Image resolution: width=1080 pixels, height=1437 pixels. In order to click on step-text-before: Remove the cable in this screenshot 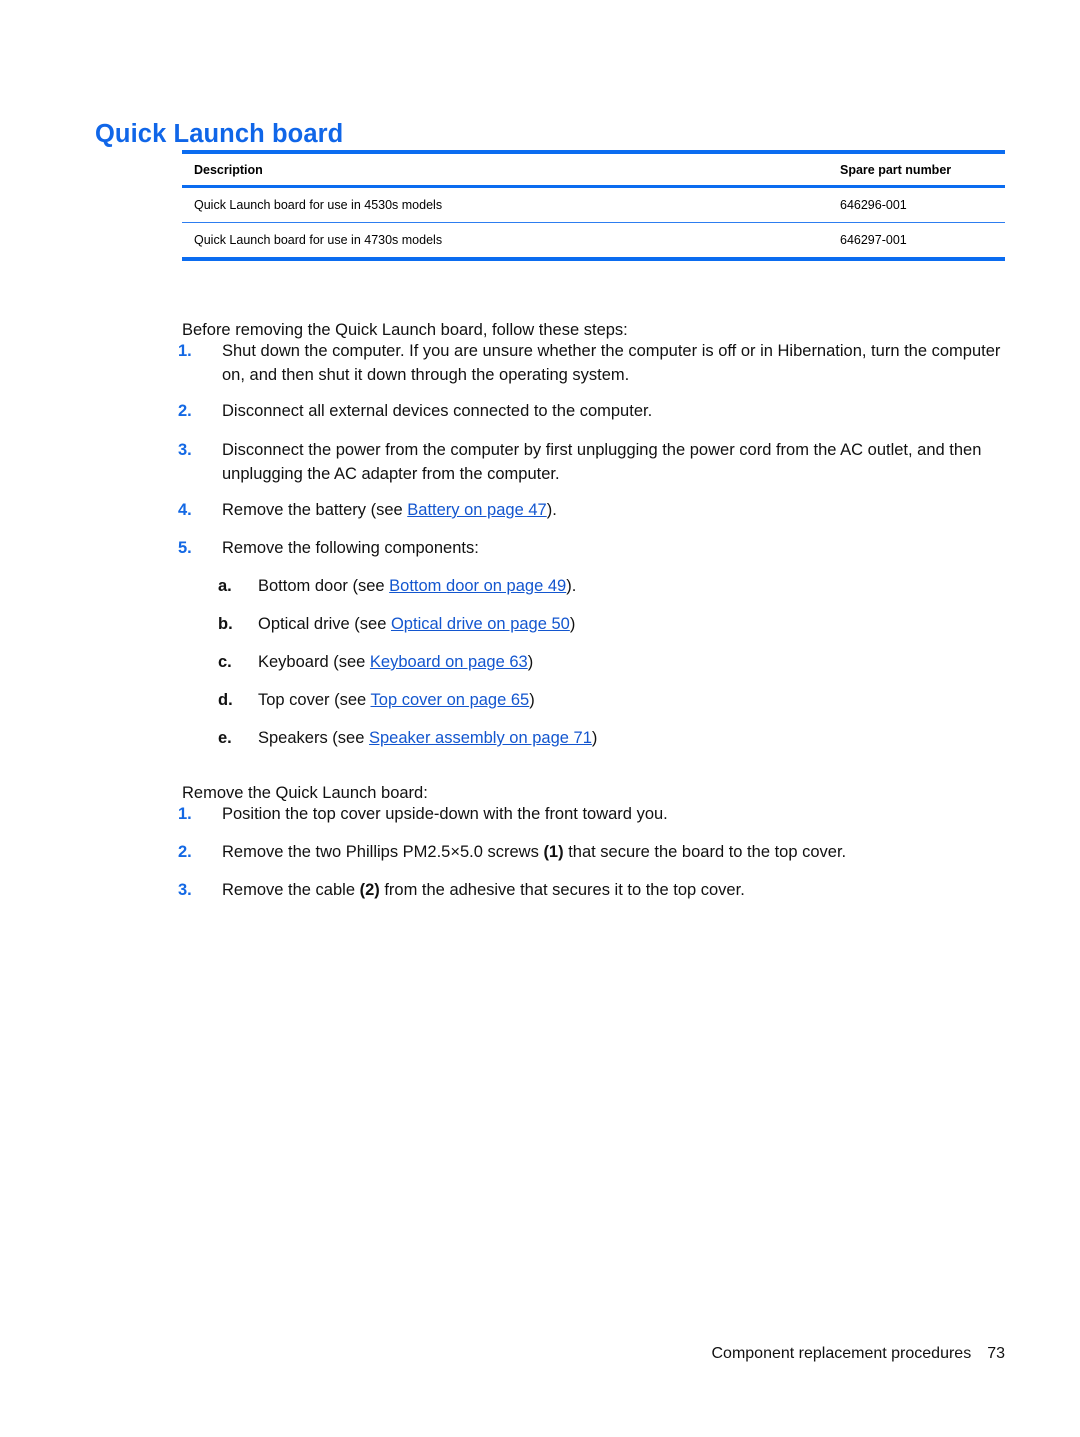, I will do `click(291, 890)`.